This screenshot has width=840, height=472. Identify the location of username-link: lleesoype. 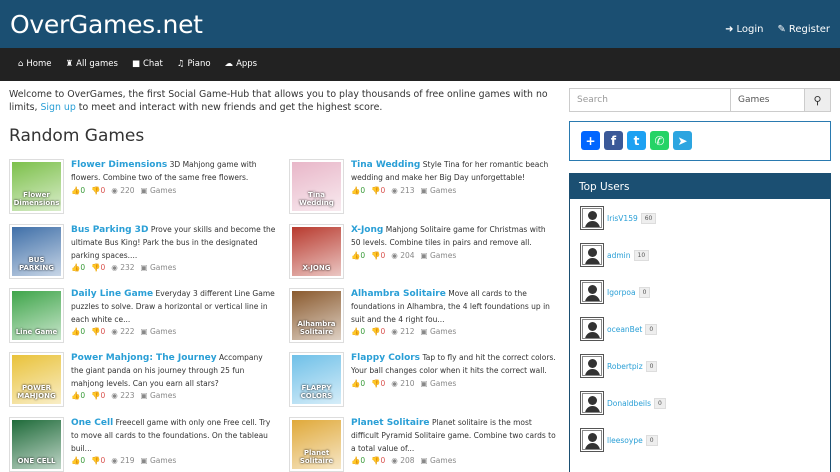
(625, 440).